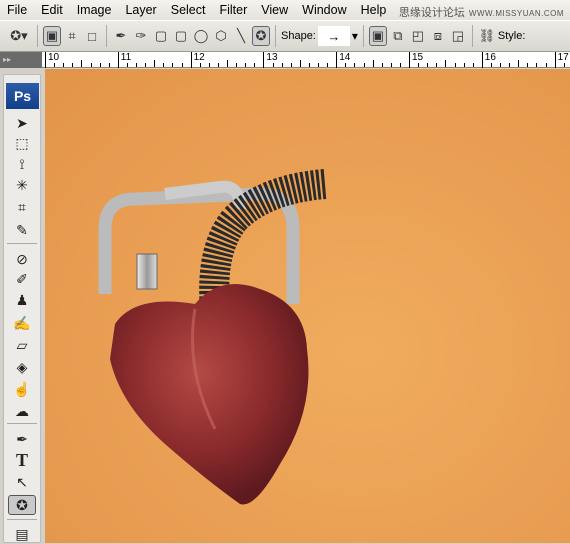 The height and width of the screenshot is (544, 570). I want to click on ruler-corner: ▸▸, so click(21, 60).